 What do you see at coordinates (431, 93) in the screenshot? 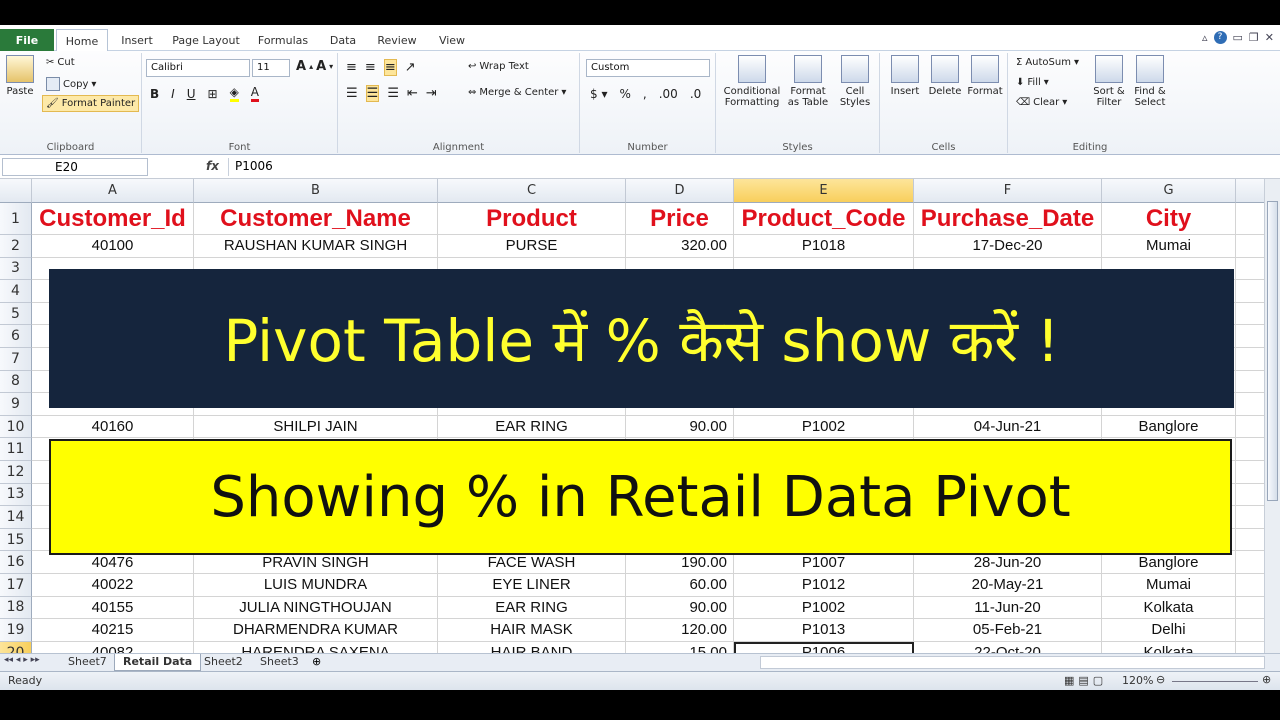
I see `outdent-icon: ⇥` at bounding box center [431, 93].